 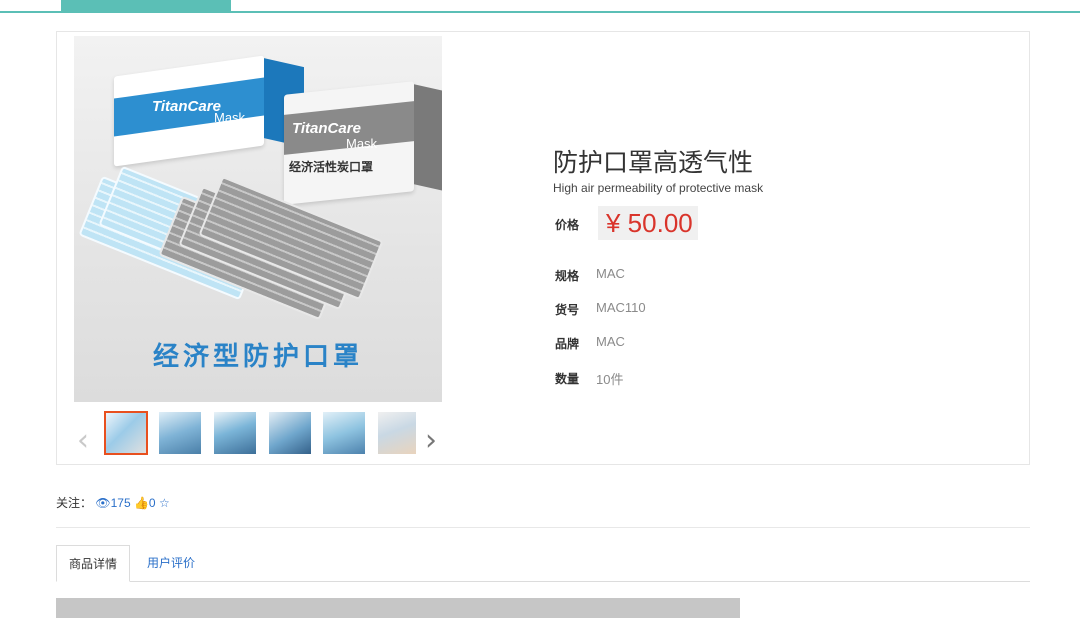 I want to click on like-count: 0, so click(x=152, y=503).